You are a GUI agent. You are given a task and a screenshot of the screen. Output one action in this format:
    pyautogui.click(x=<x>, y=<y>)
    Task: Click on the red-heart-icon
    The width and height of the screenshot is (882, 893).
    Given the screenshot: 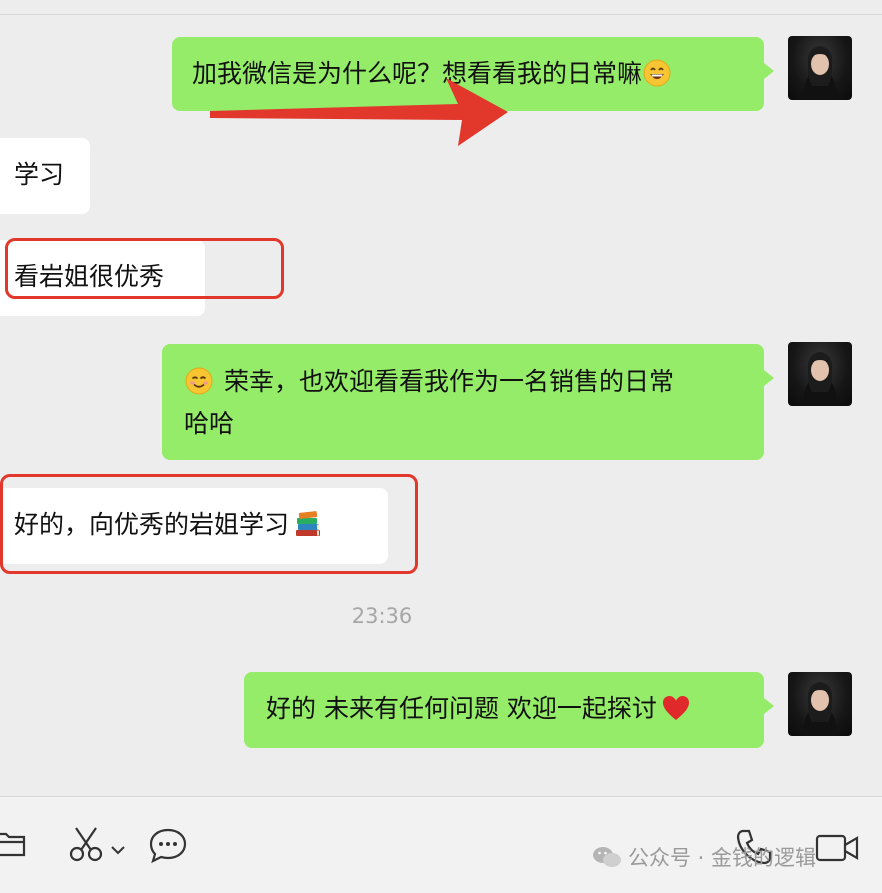 What is the action you would take?
    pyautogui.click(x=676, y=708)
    